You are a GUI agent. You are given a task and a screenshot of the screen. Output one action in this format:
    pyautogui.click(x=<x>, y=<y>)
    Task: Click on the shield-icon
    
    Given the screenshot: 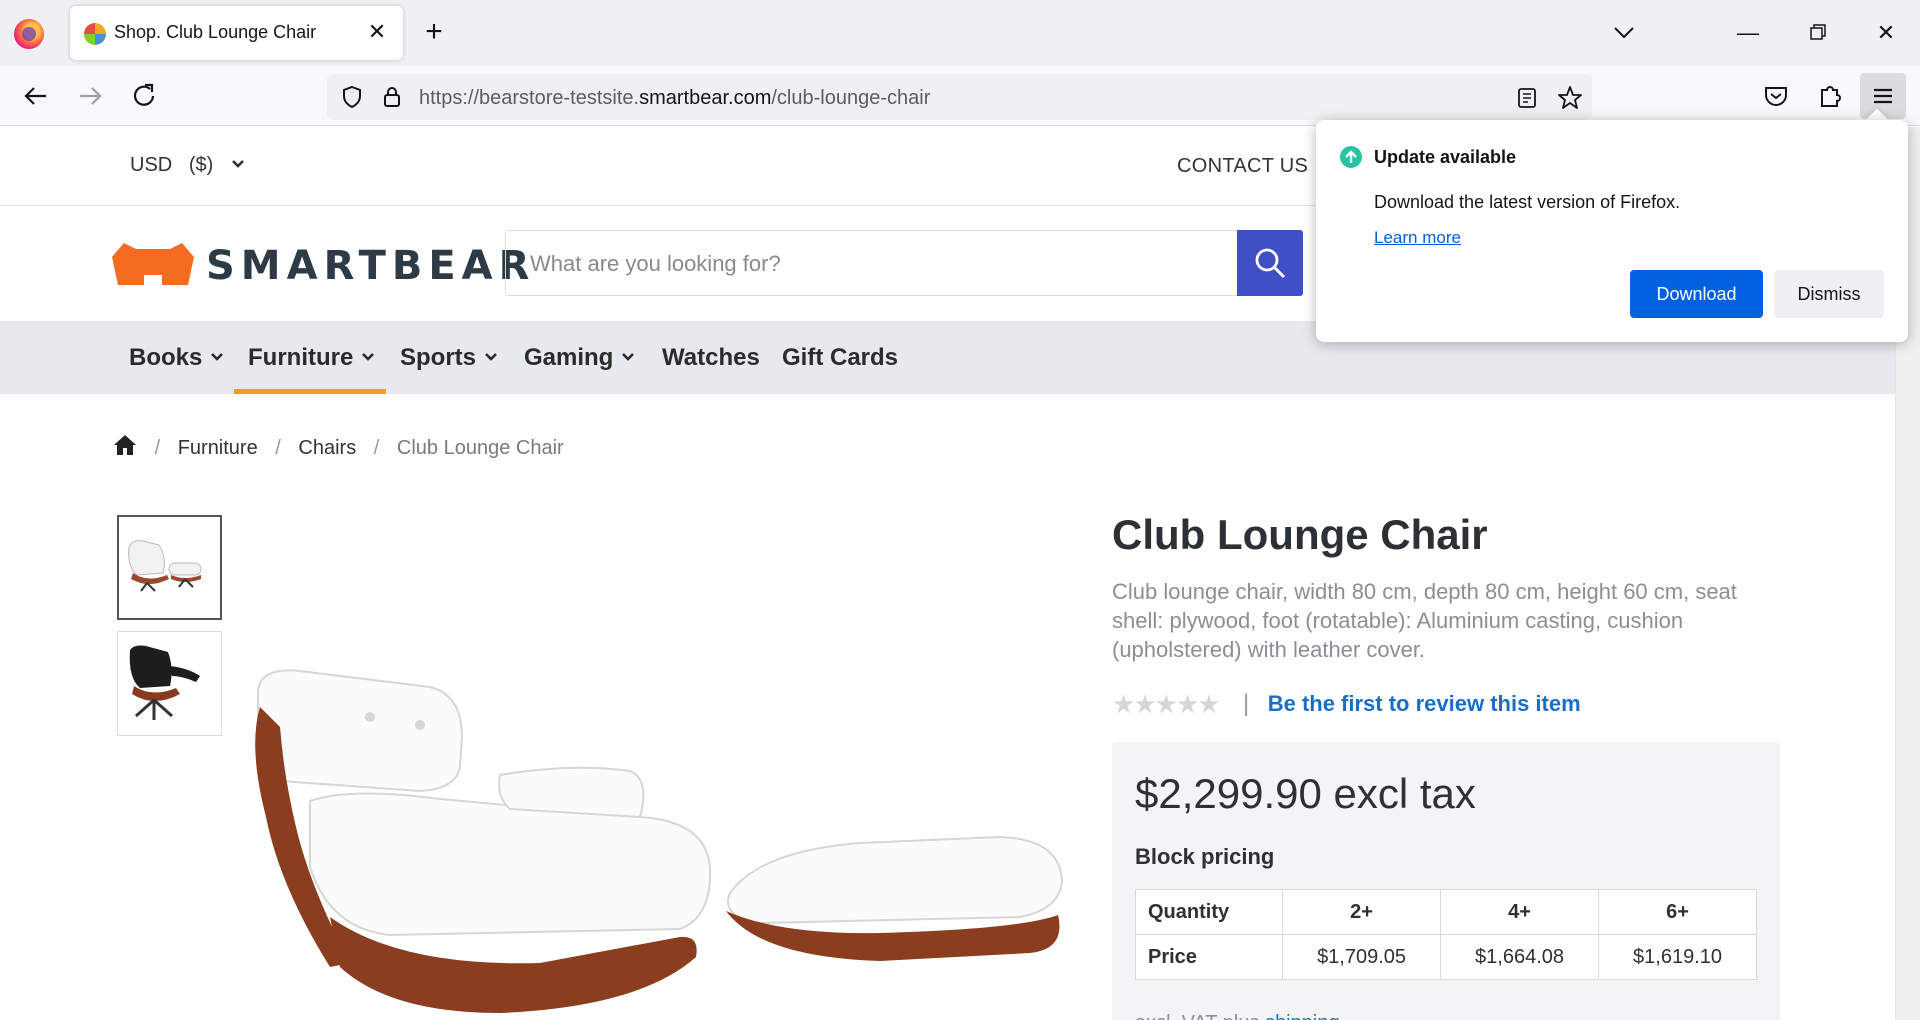 What is the action you would take?
    pyautogui.click(x=352, y=97)
    